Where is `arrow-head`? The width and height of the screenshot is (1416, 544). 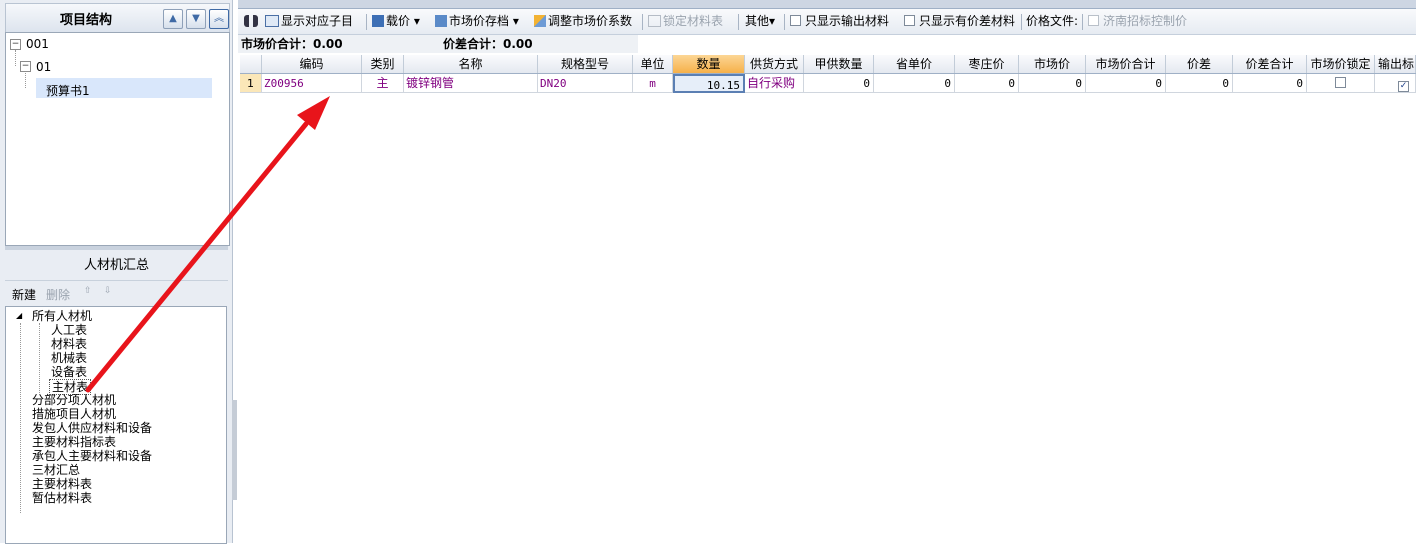 arrow-head is located at coordinates (313, 113).